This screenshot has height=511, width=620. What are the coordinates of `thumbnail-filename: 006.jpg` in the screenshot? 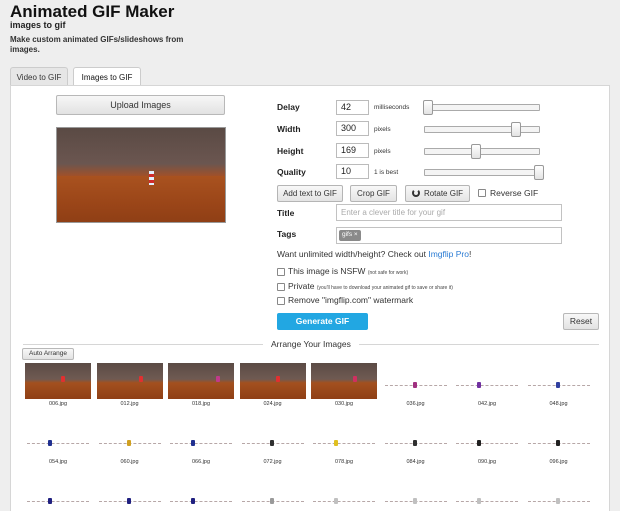 It's located at (58, 404).